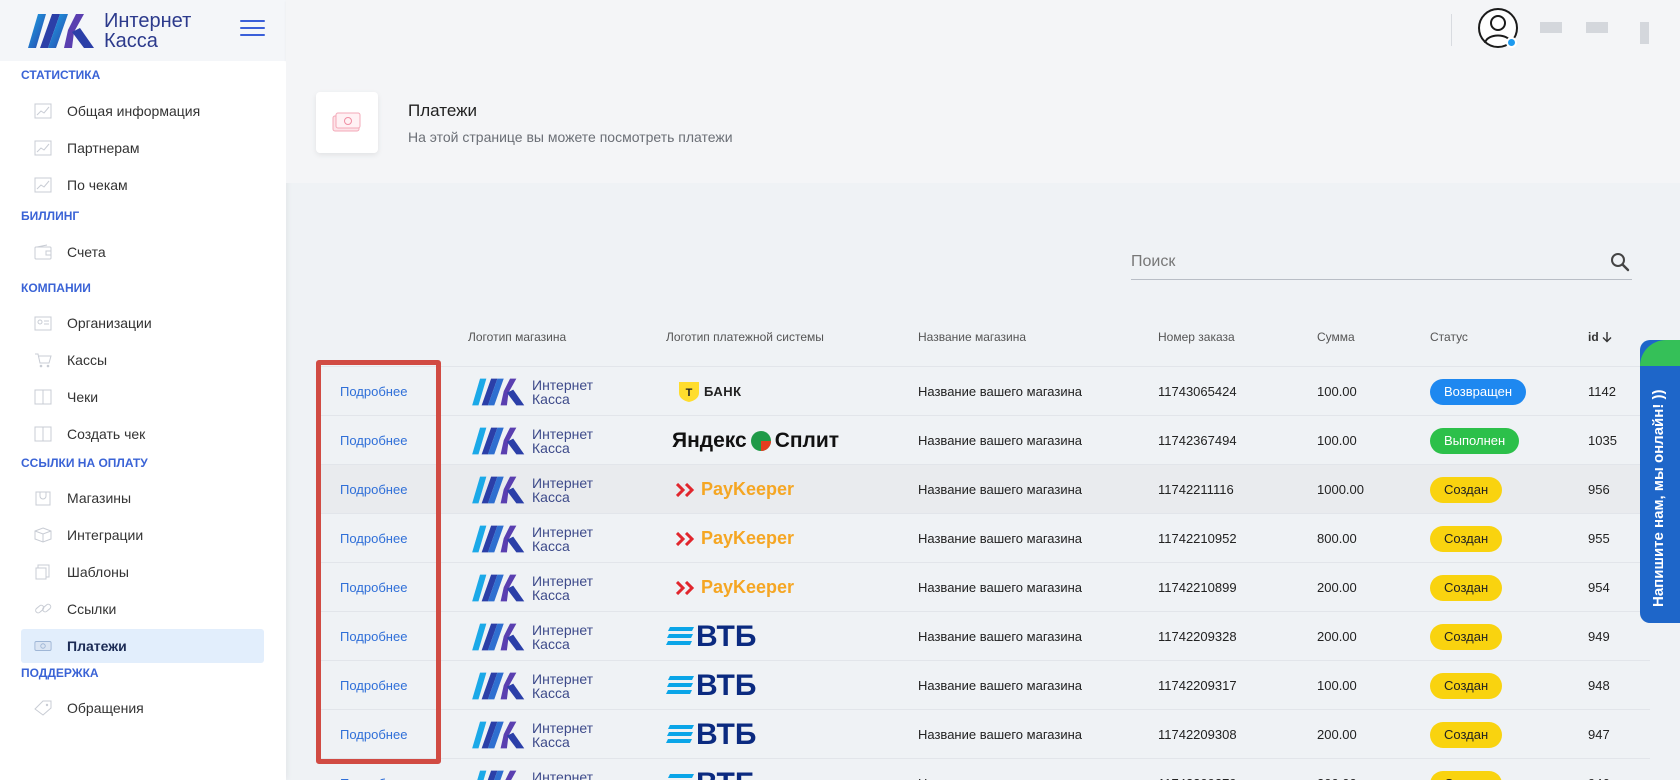 The width and height of the screenshot is (1680, 780). What do you see at coordinates (563, 391) in the screenshot?
I see `shop-logo-text: ИнтернетКасса` at bounding box center [563, 391].